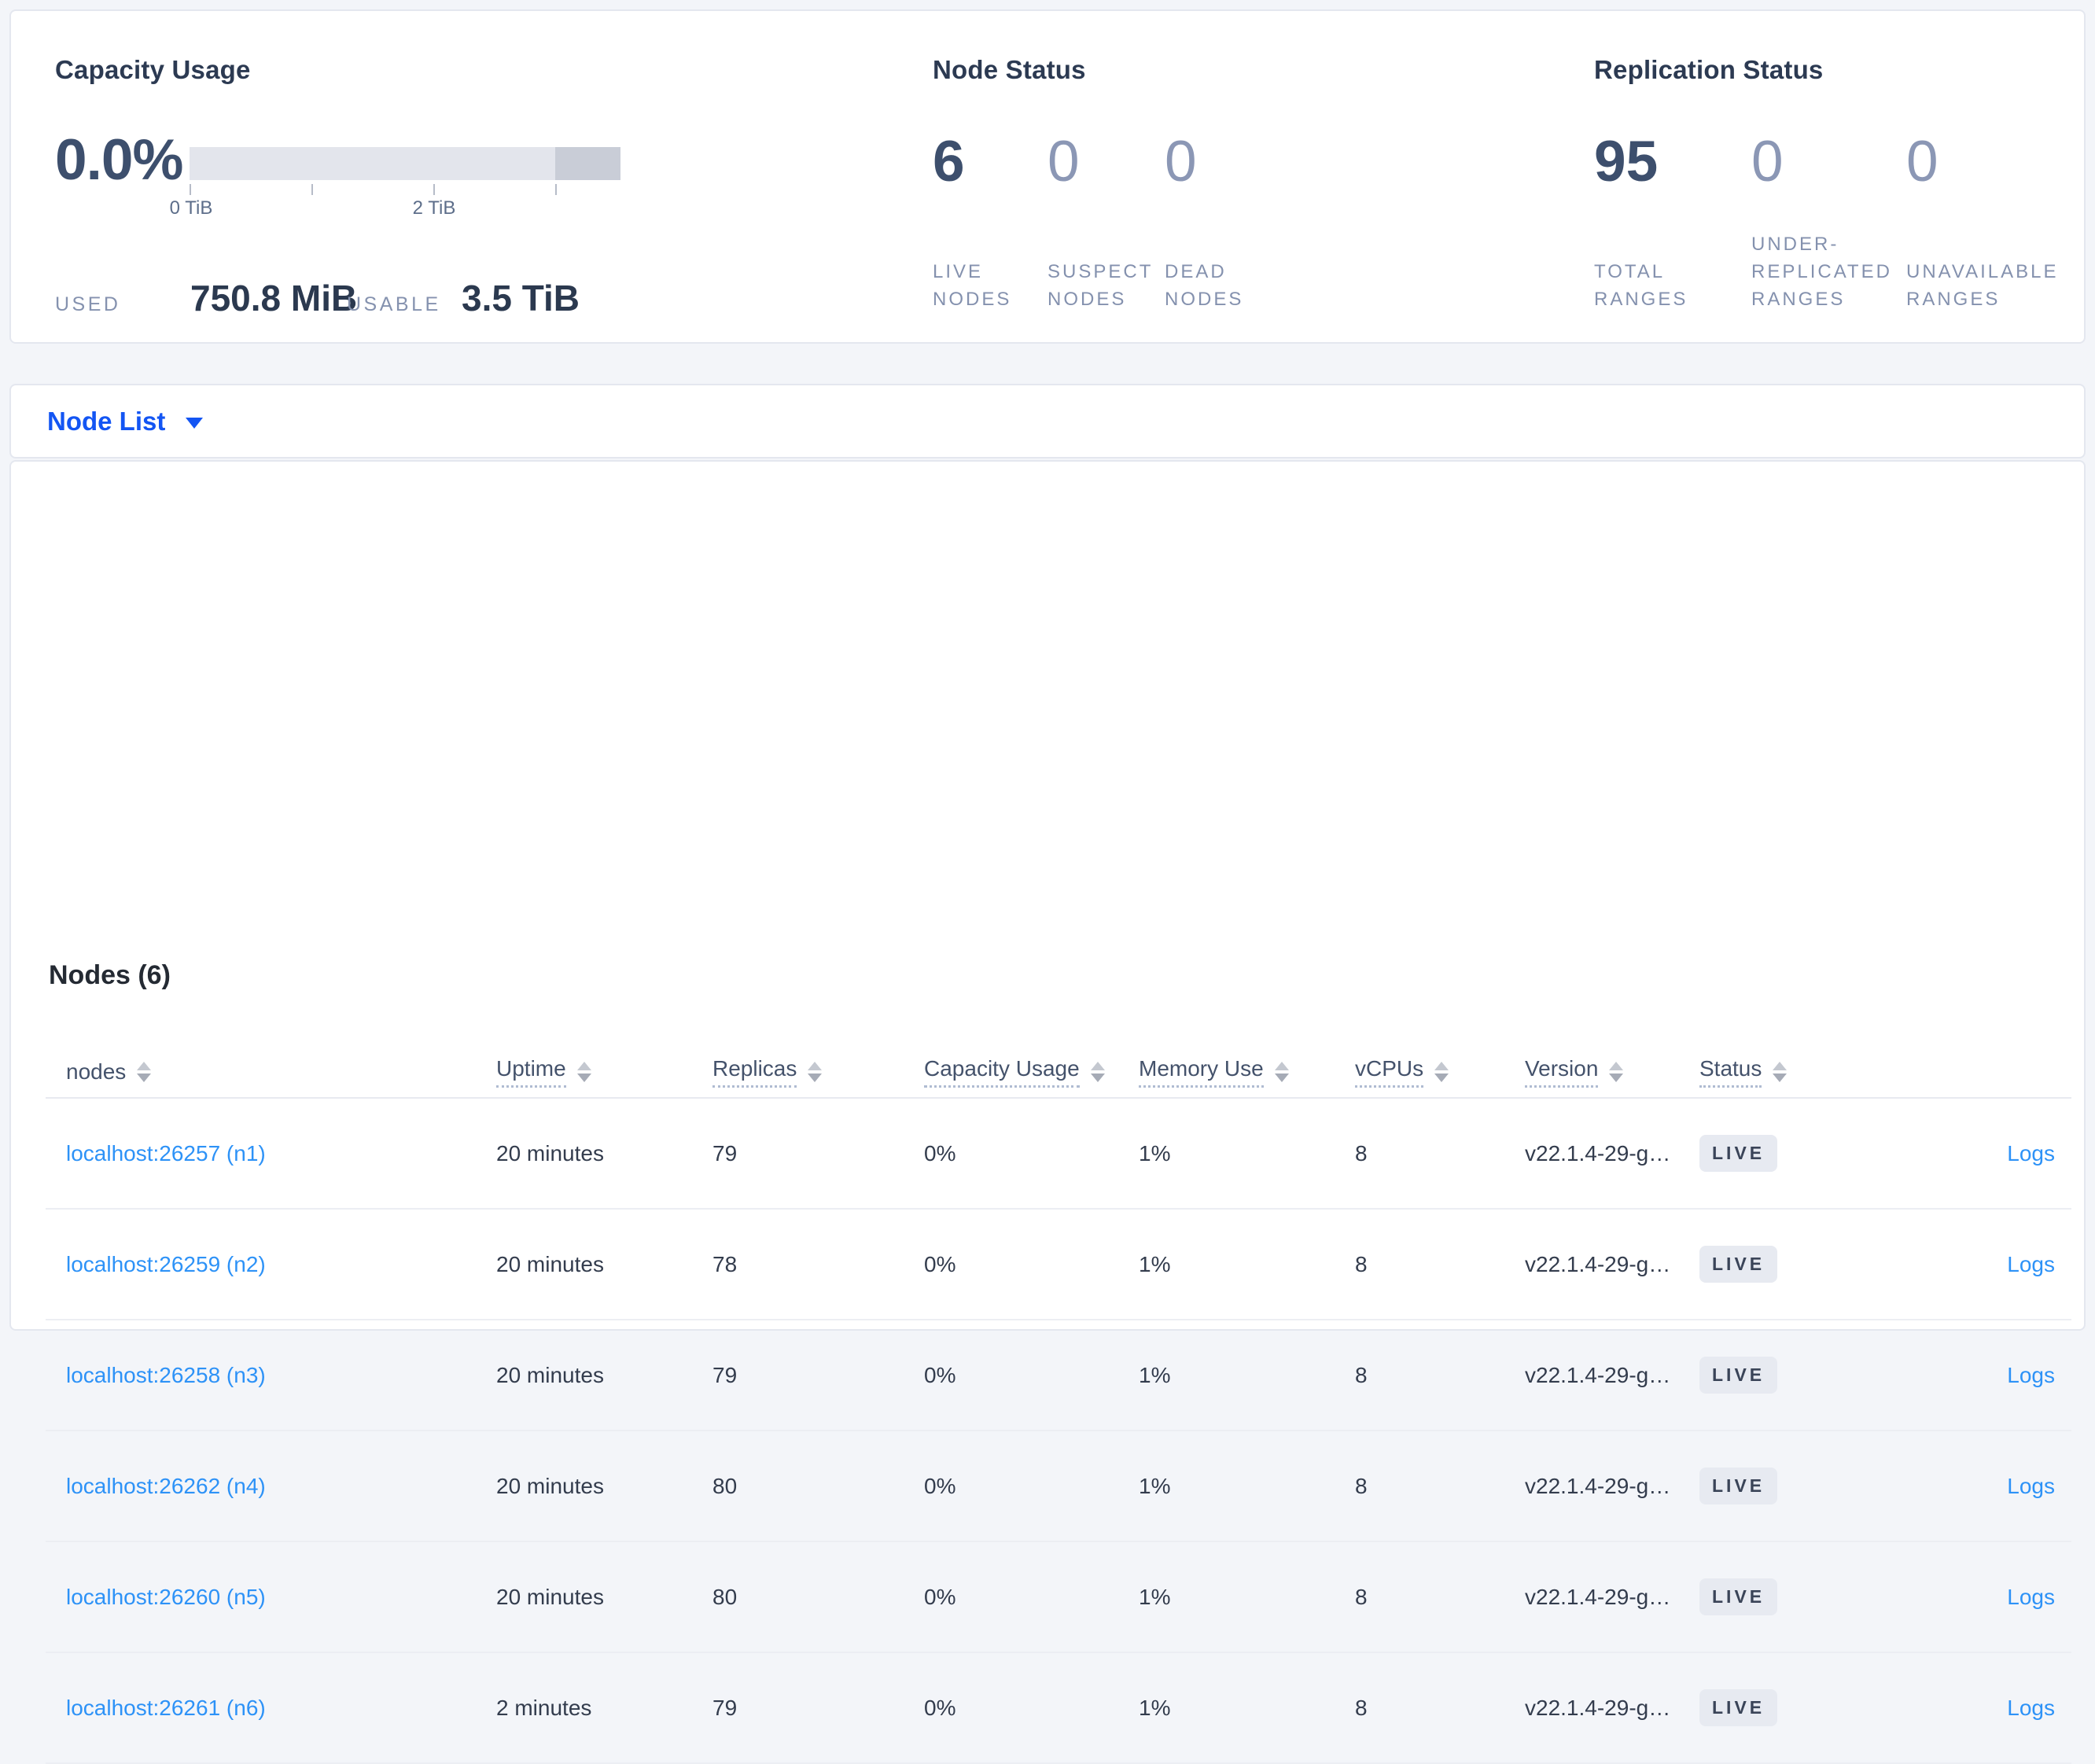 This screenshot has height=1764, width=2095. I want to click on cell-node: localhost:26260 (n5), so click(271, 1597).